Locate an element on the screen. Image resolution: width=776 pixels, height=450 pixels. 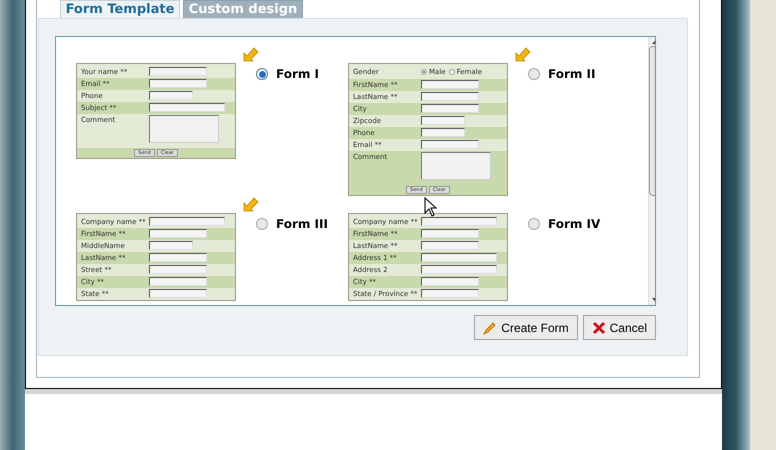
form-option-label: Form III is located at coordinates (302, 224).